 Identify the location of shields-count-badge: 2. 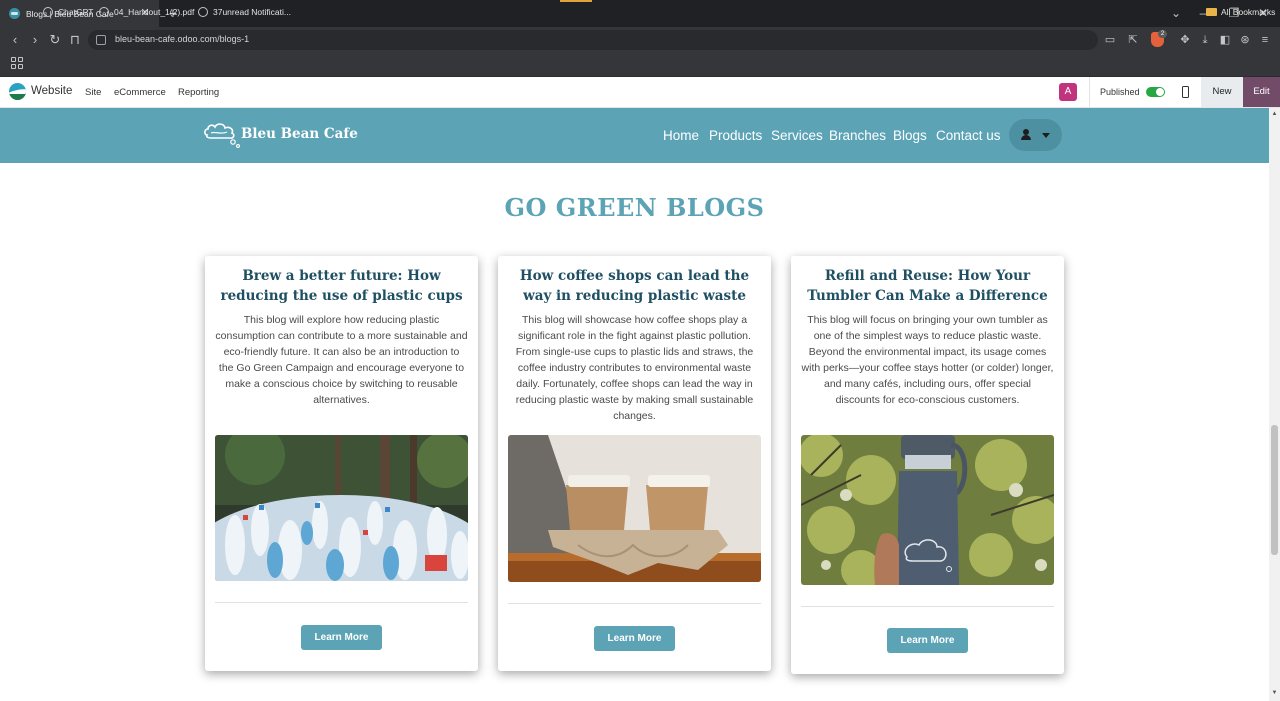
(1162, 34).